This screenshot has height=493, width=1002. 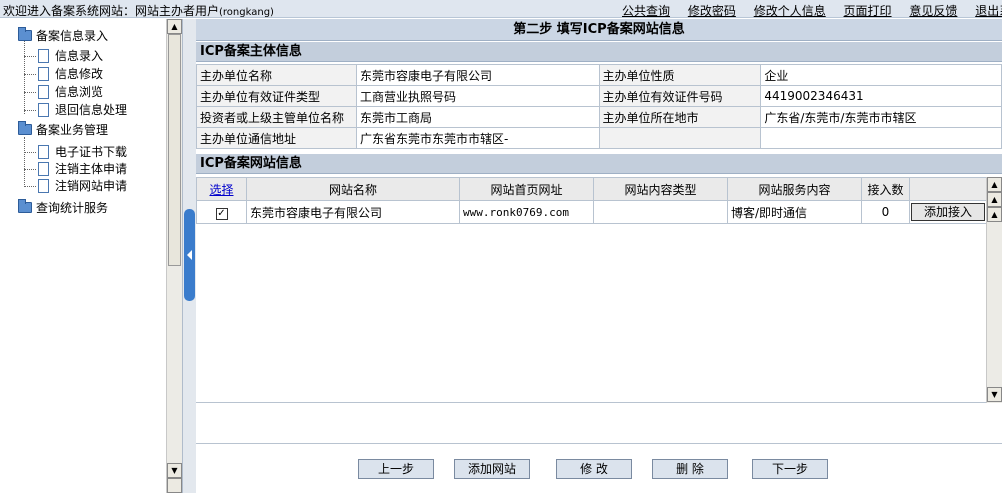 I want to click on column-header-select: 选择, so click(x=221, y=189).